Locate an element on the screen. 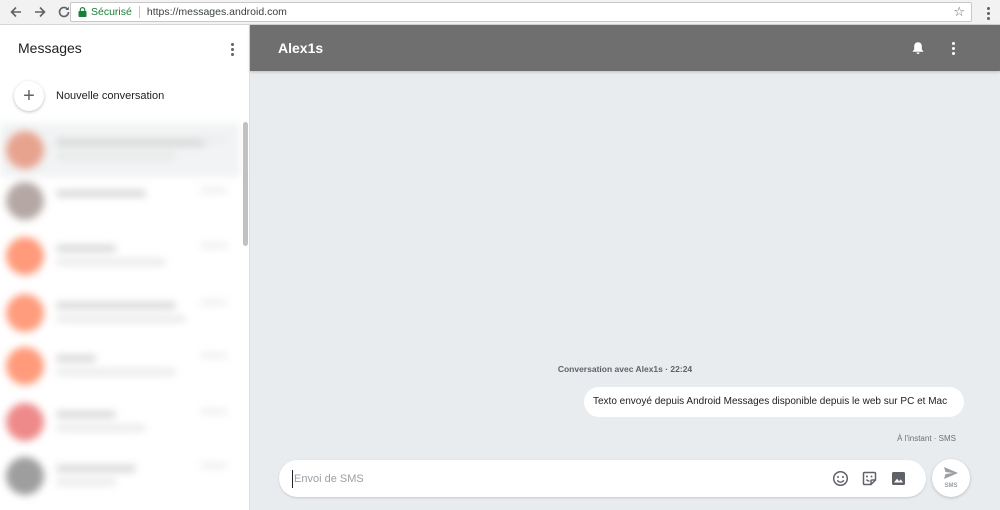  scrollbar is located at coordinates (245, 184).